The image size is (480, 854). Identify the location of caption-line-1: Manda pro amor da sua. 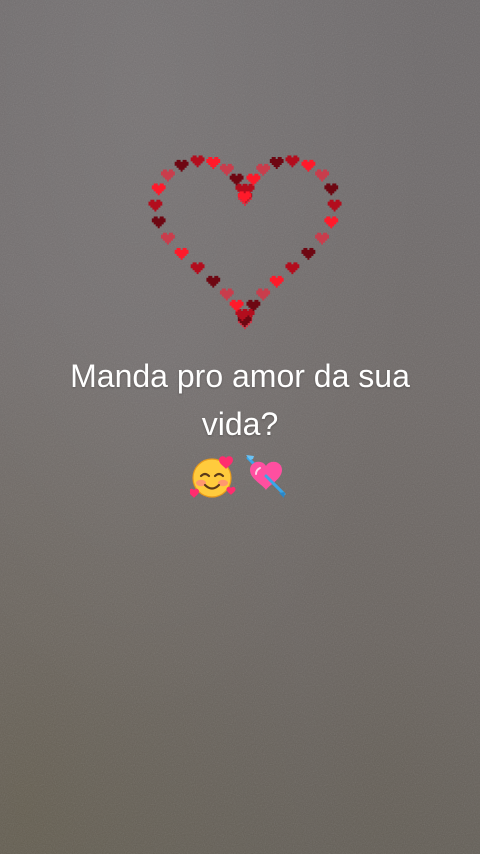
(240, 376).